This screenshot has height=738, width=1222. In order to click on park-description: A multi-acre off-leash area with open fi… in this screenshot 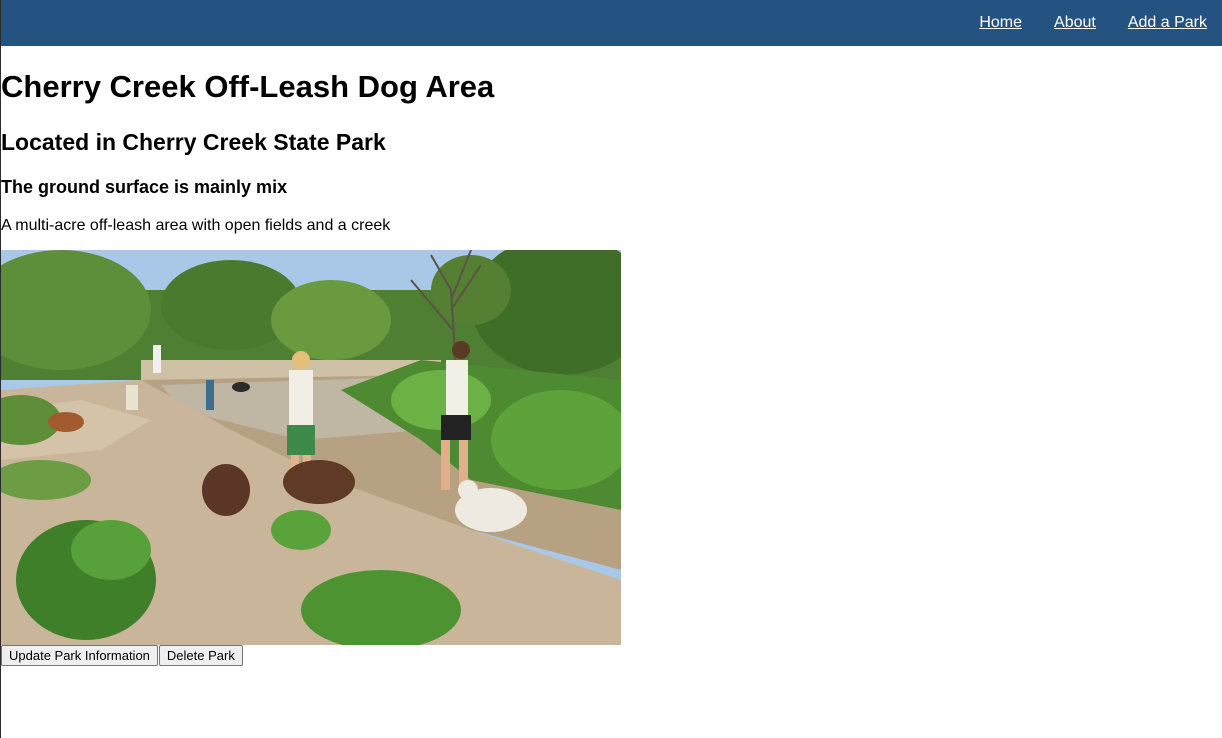, I will do `click(196, 225)`.